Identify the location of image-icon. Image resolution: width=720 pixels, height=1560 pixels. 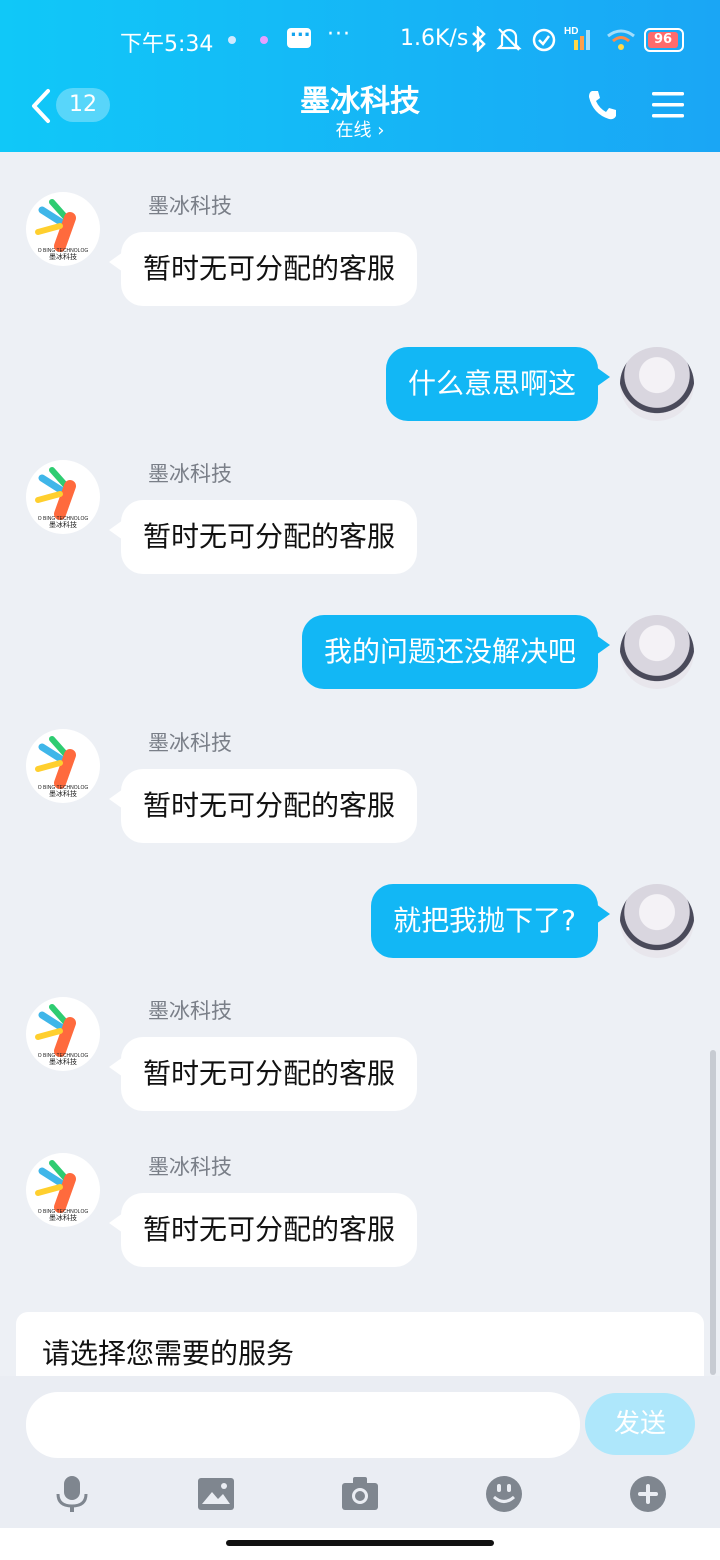
(216, 1494).